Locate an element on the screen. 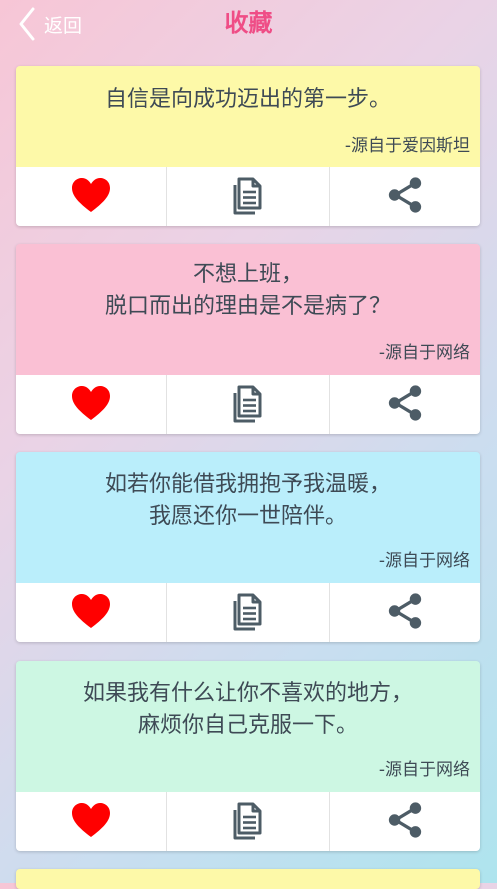 Image resolution: width=497 pixels, height=889 pixels. quote-area: 如若你能借我拥抱予我温暖， 我愿还你一世陪伴。 -源自于网络 is located at coordinates (248, 517).